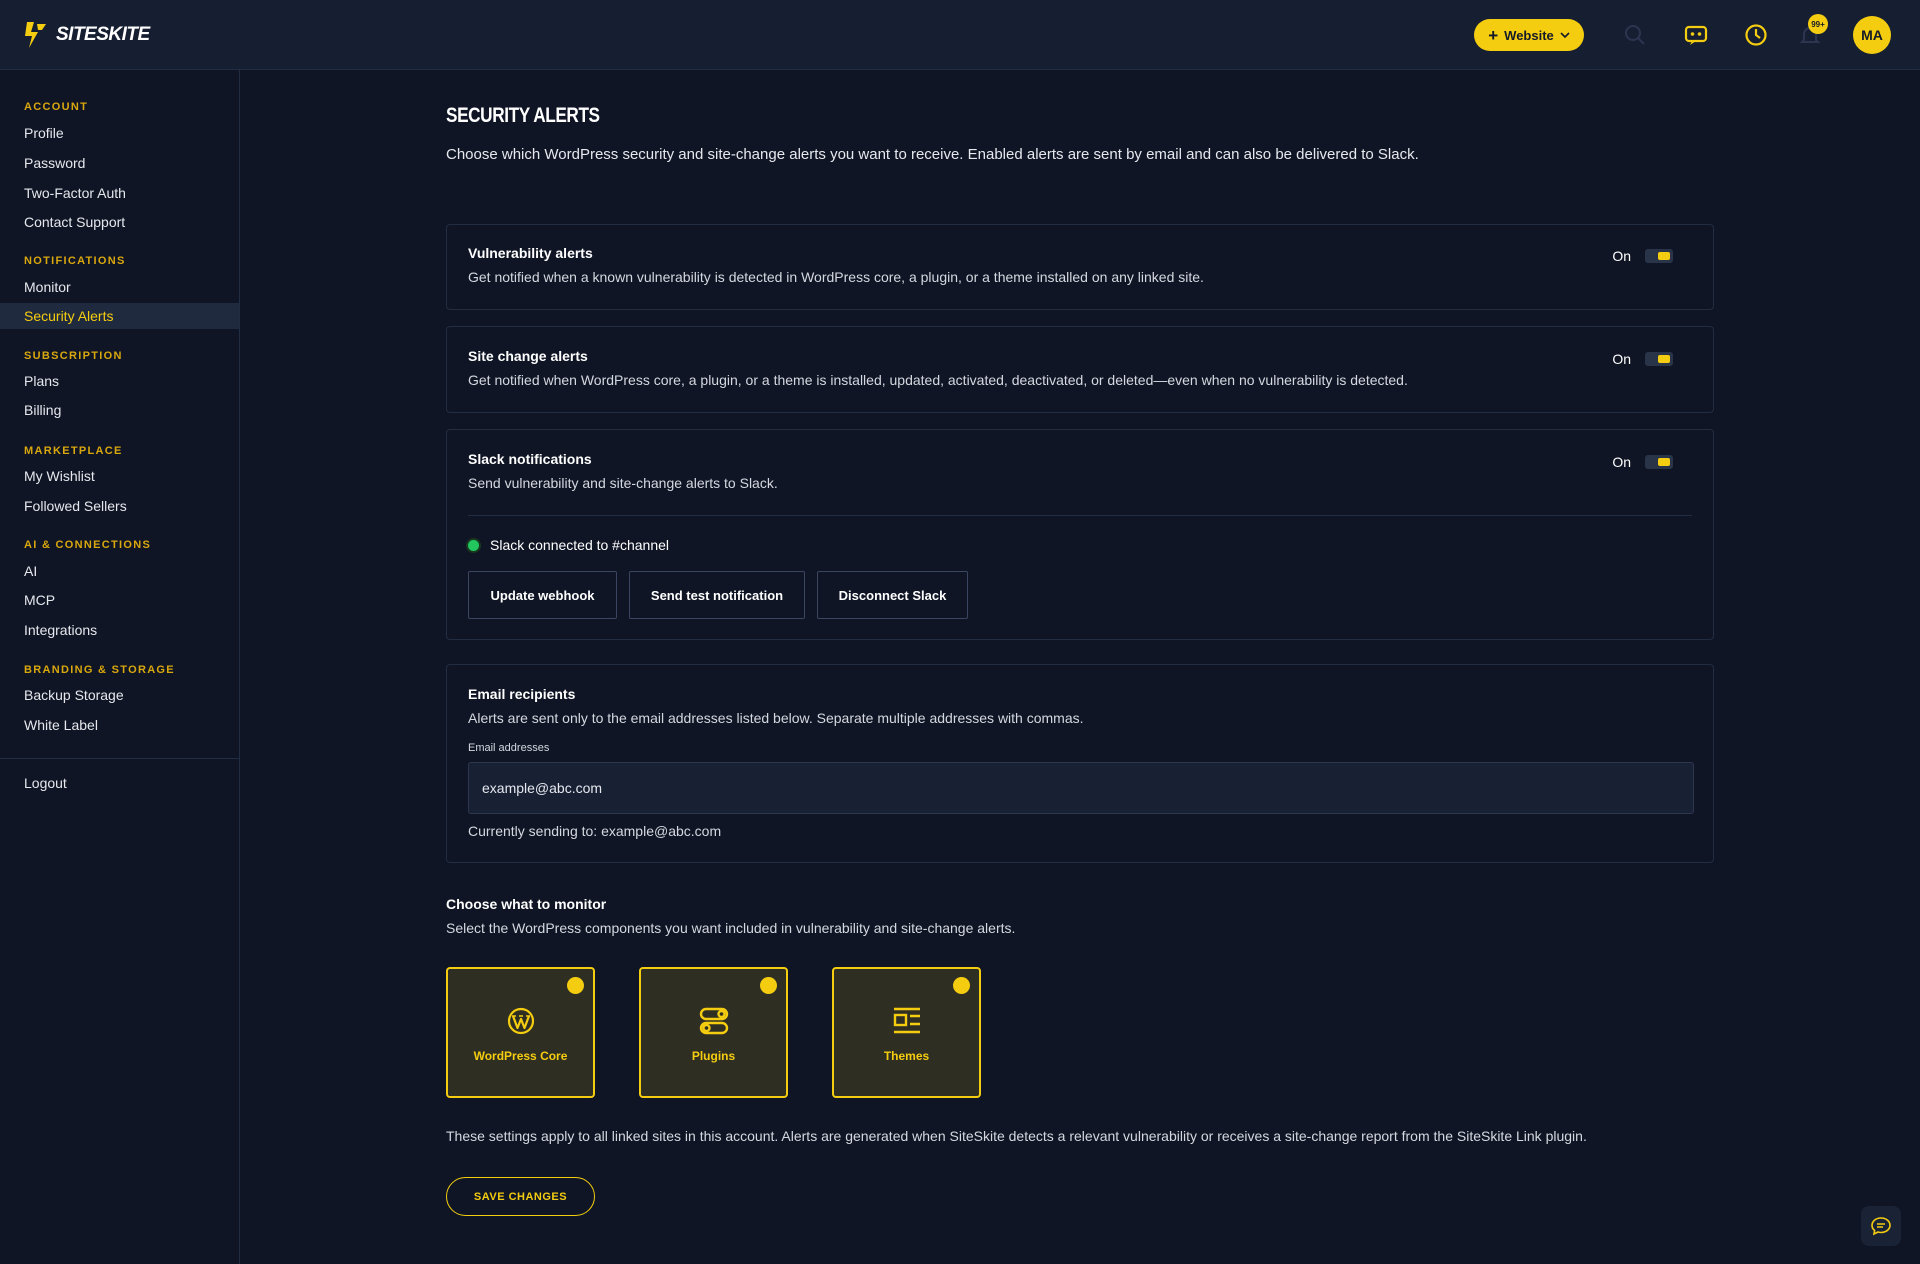  Describe the element at coordinates (520, 1021) in the screenshot. I see `wordpress-icon` at that location.